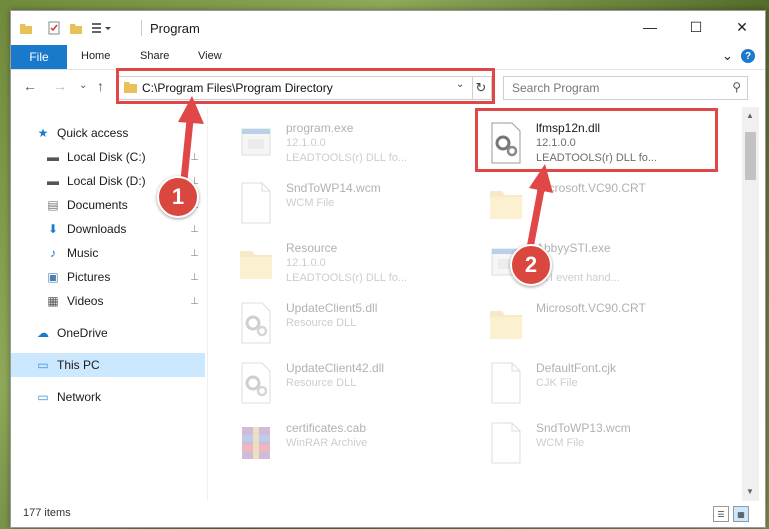  Describe the element at coordinates (531, 265) in the screenshot. I see `step-2-badge: 2` at that location.